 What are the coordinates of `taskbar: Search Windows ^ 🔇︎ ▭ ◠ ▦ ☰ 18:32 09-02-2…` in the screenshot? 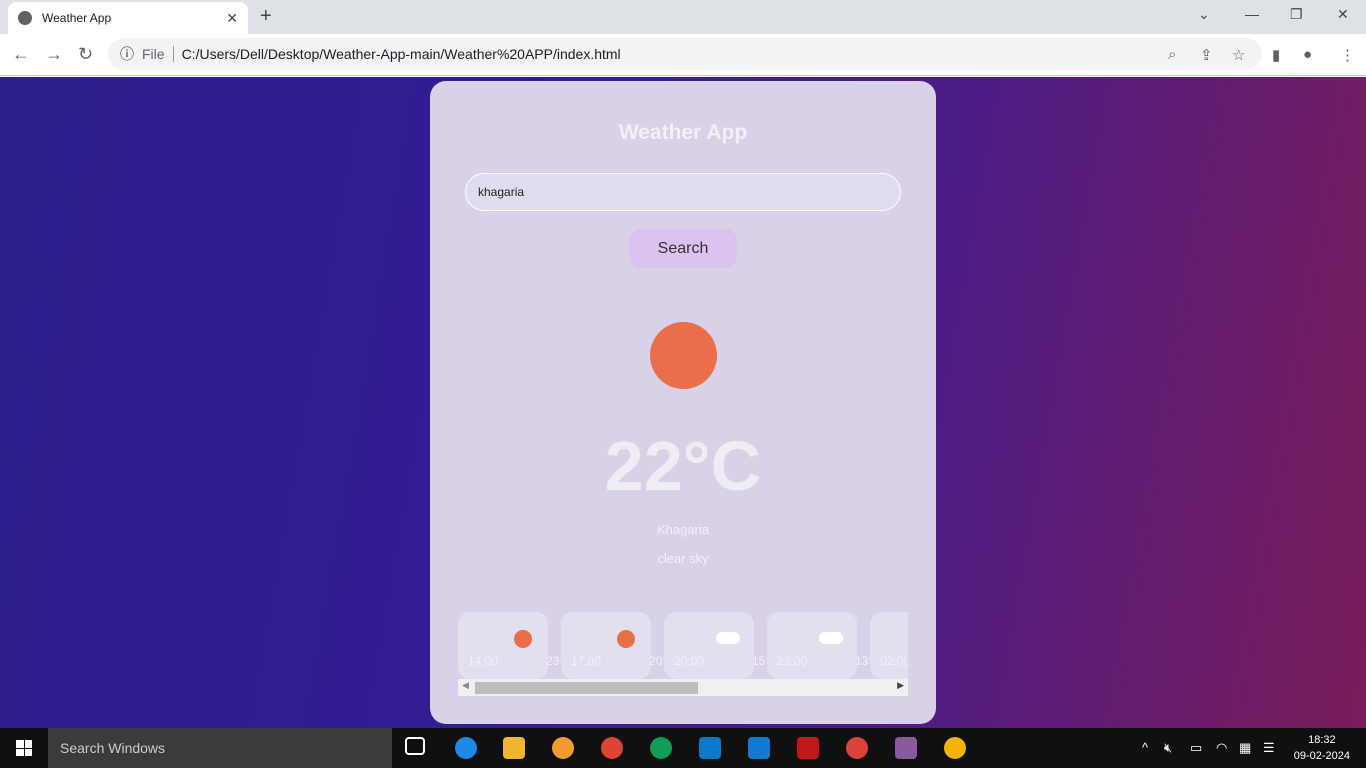 It's located at (683, 748).